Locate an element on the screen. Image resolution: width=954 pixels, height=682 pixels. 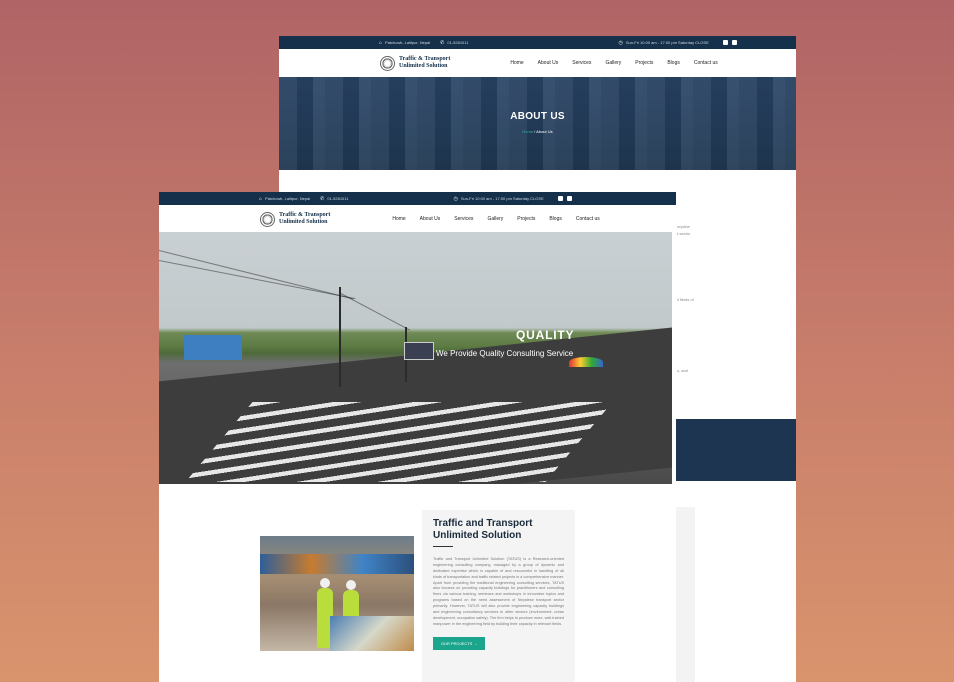
text-fragment: s, and is located at coordinates (682, 370).